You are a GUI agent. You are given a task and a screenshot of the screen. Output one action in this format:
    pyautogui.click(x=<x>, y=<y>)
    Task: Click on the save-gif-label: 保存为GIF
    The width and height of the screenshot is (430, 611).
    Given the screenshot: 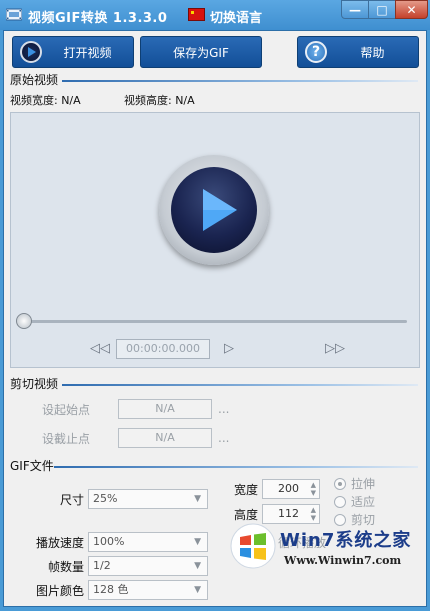 What is the action you would take?
    pyautogui.click(x=201, y=52)
    